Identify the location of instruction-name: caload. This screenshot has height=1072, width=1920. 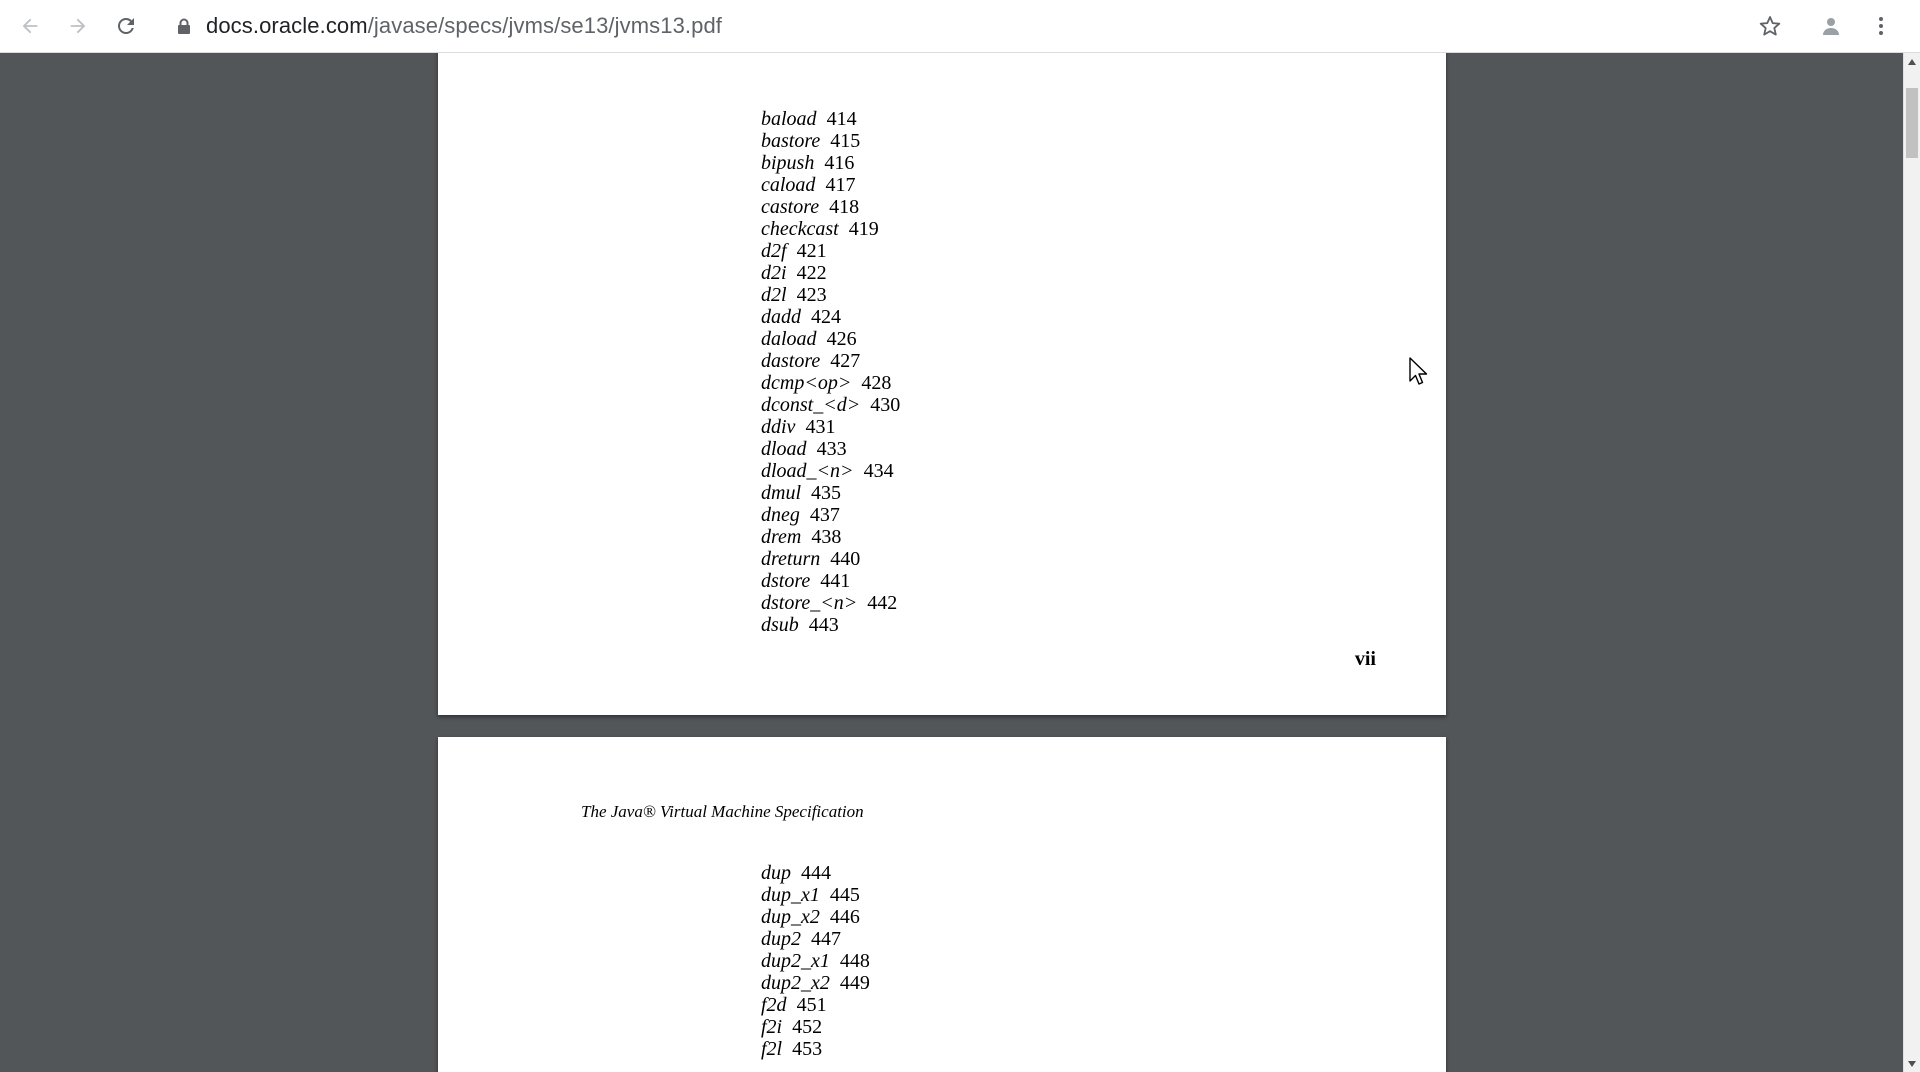
(788, 185).